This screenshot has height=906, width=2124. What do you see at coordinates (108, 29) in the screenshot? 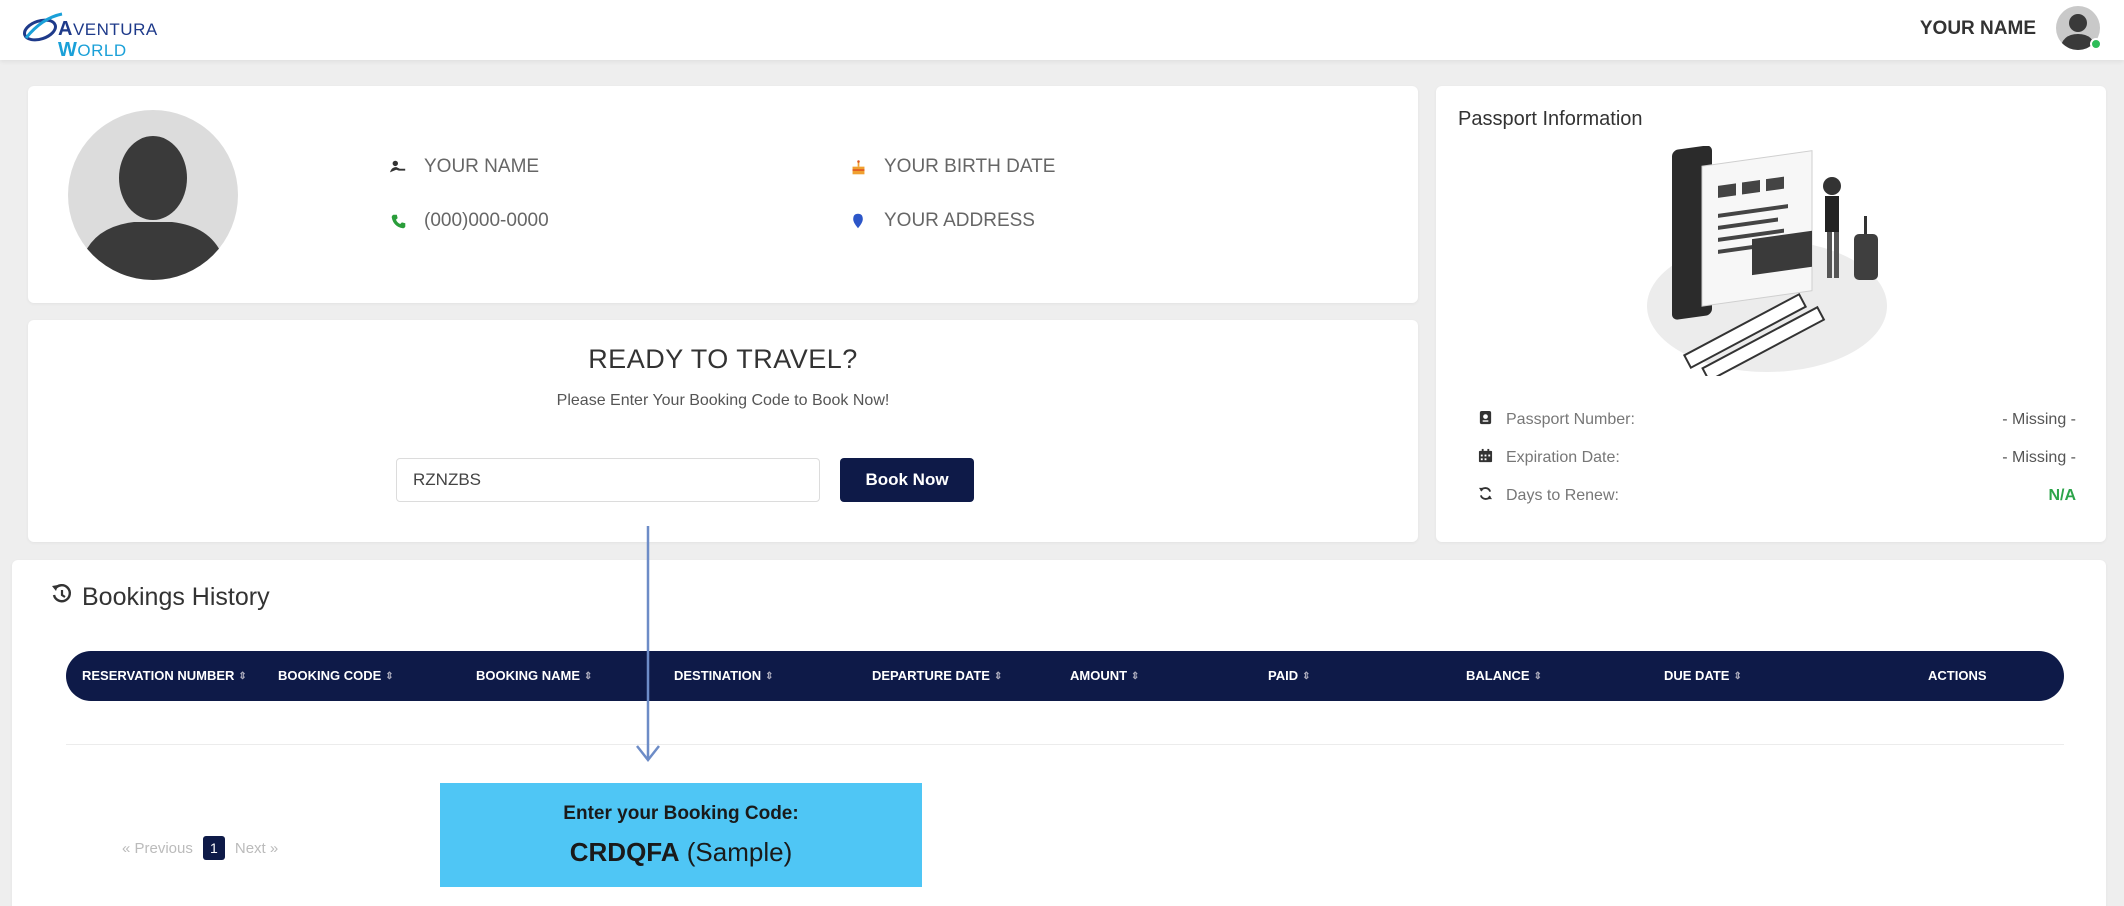
I see `logo-text-top: AVENTURA` at bounding box center [108, 29].